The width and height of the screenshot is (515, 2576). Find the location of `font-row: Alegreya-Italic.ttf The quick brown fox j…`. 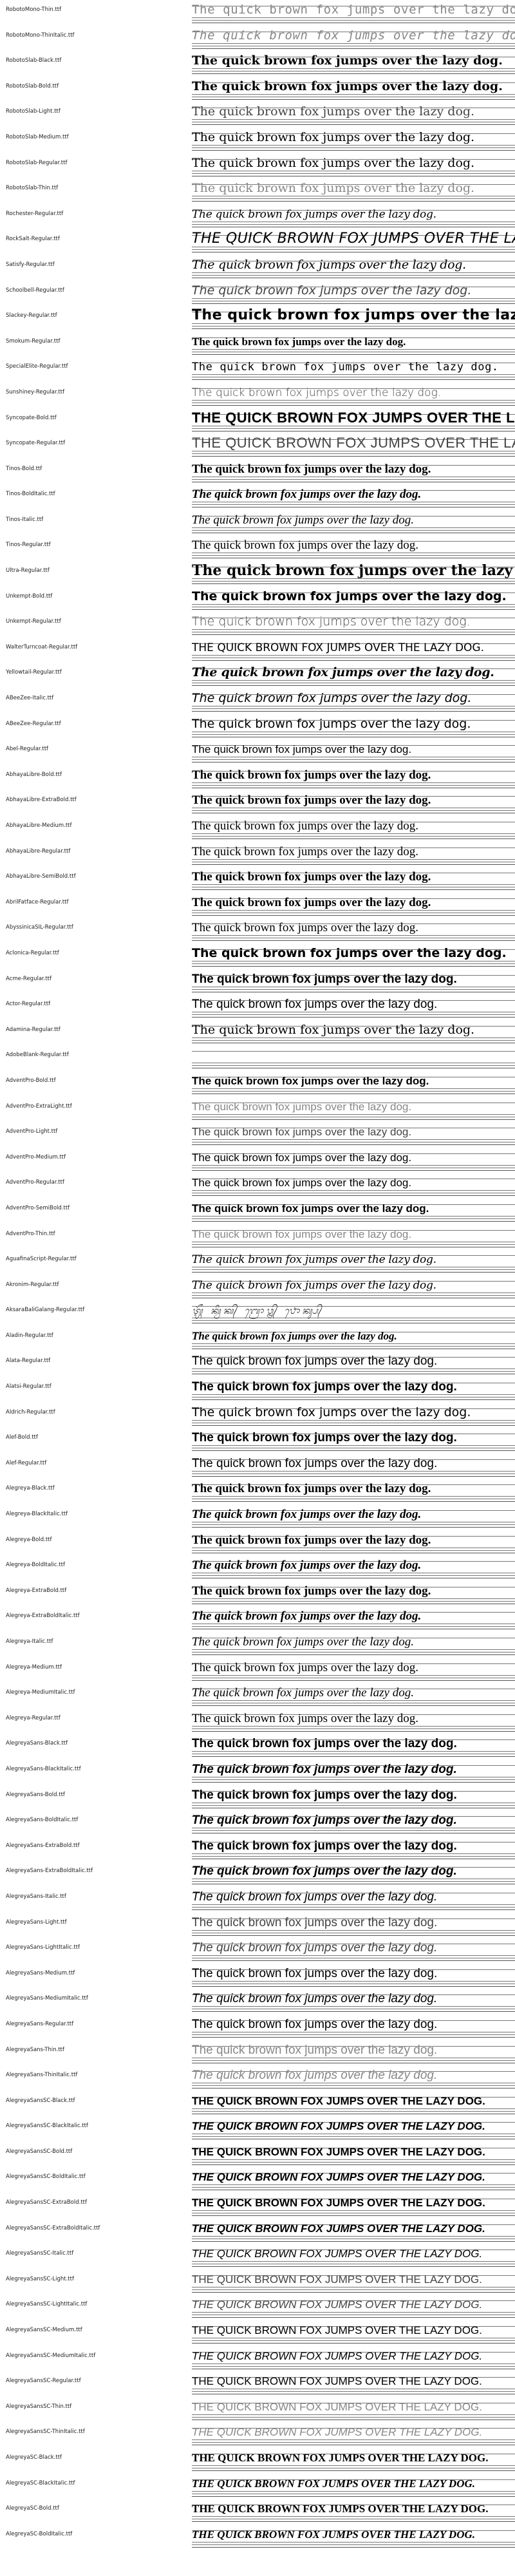

font-row: Alegreya-Italic.ttf The quick brown fox j… is located at coordinates (257, 1645).